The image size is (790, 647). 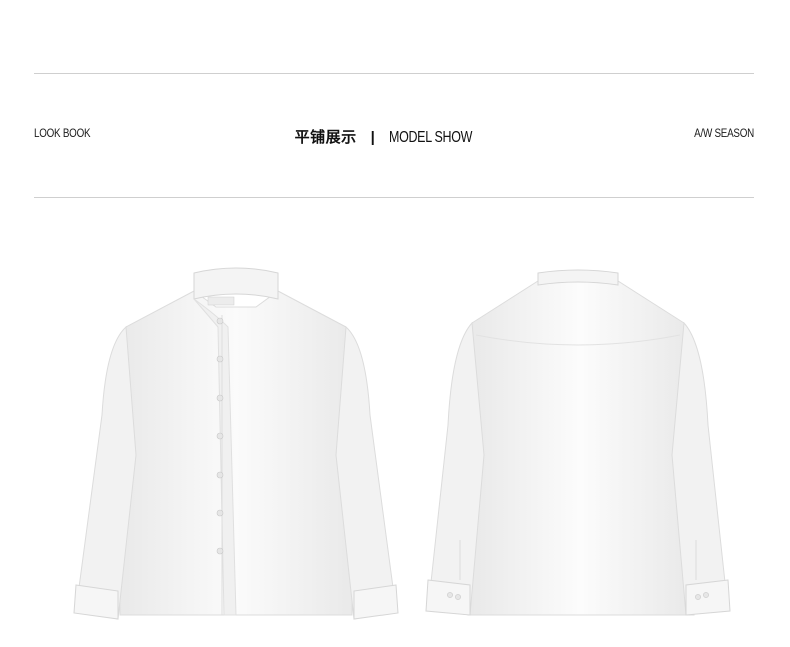 What do you see at coordinates (430, 137) in the screenshot?
I see `section-title-en: MODEL SHOW` at bounding box center [430, 137].